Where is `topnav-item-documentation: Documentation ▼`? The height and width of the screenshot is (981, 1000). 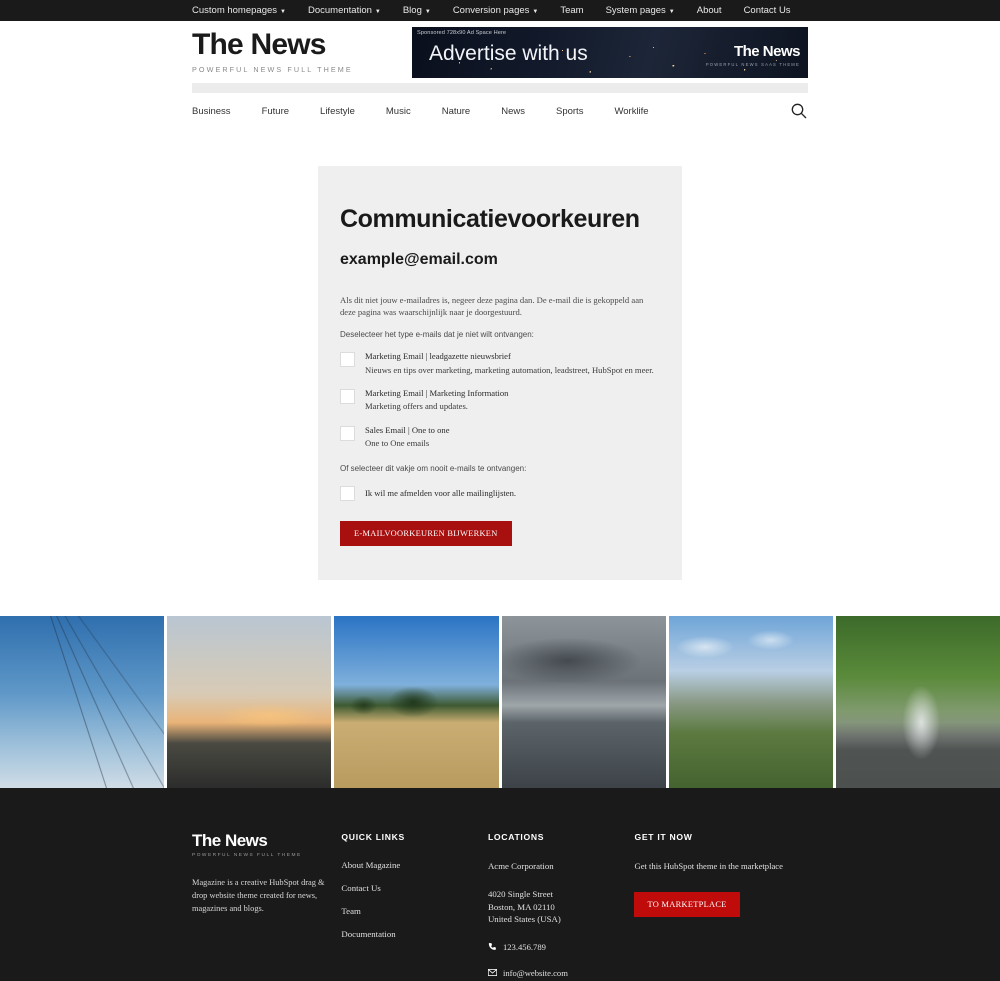
topnav-item-documentation: Documentation ▼ is located at coordinates (344, 10).